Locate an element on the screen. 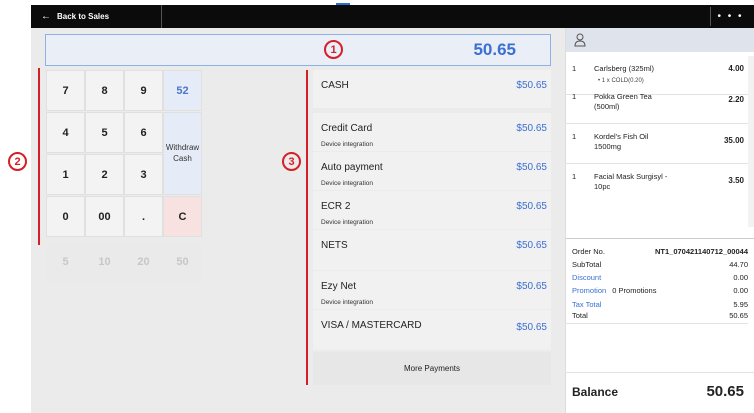 This screenshot has width=754, height=413. back-to-sales-button: ← Back to Sales is located at coordinates (101, 16).